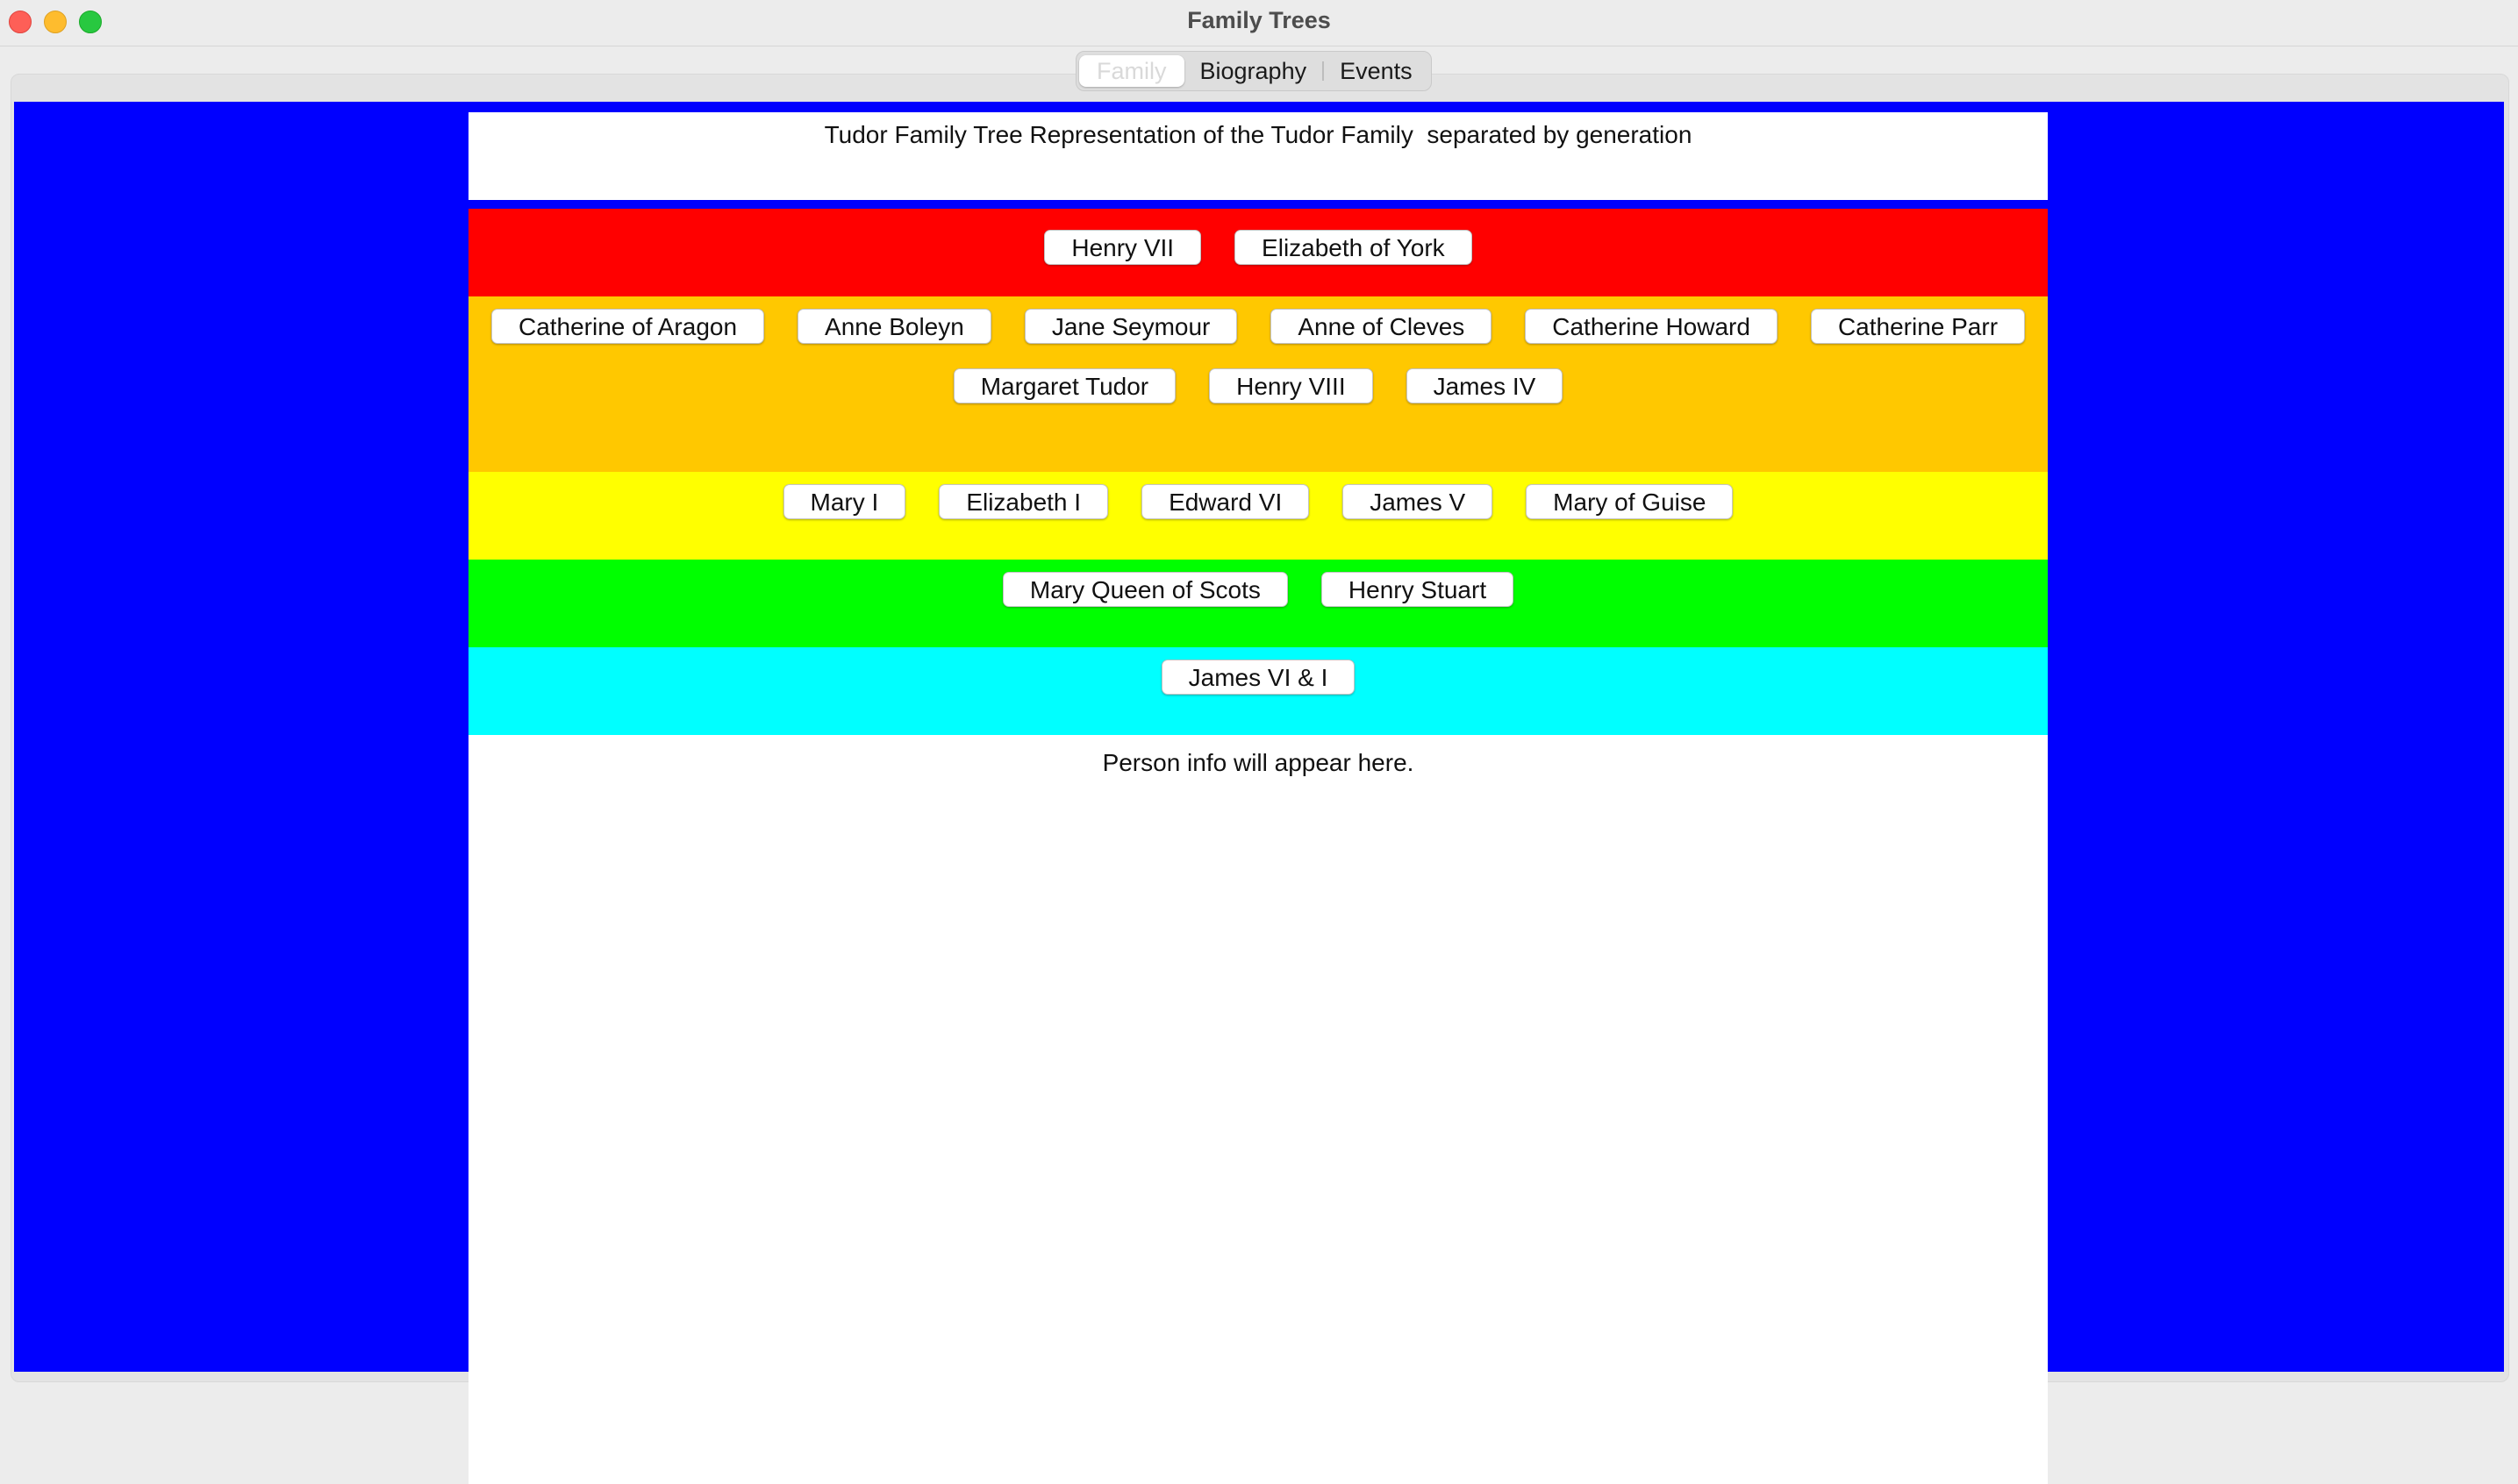  I want to click on person-button-edward-vi: Edward VI, so click(1225, 501).